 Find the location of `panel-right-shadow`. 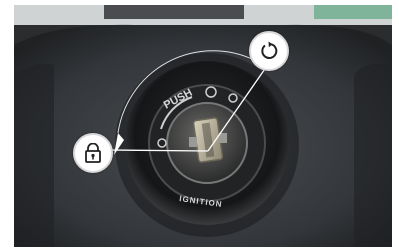

panel-right-shadow is located at coordinates (373, 155).